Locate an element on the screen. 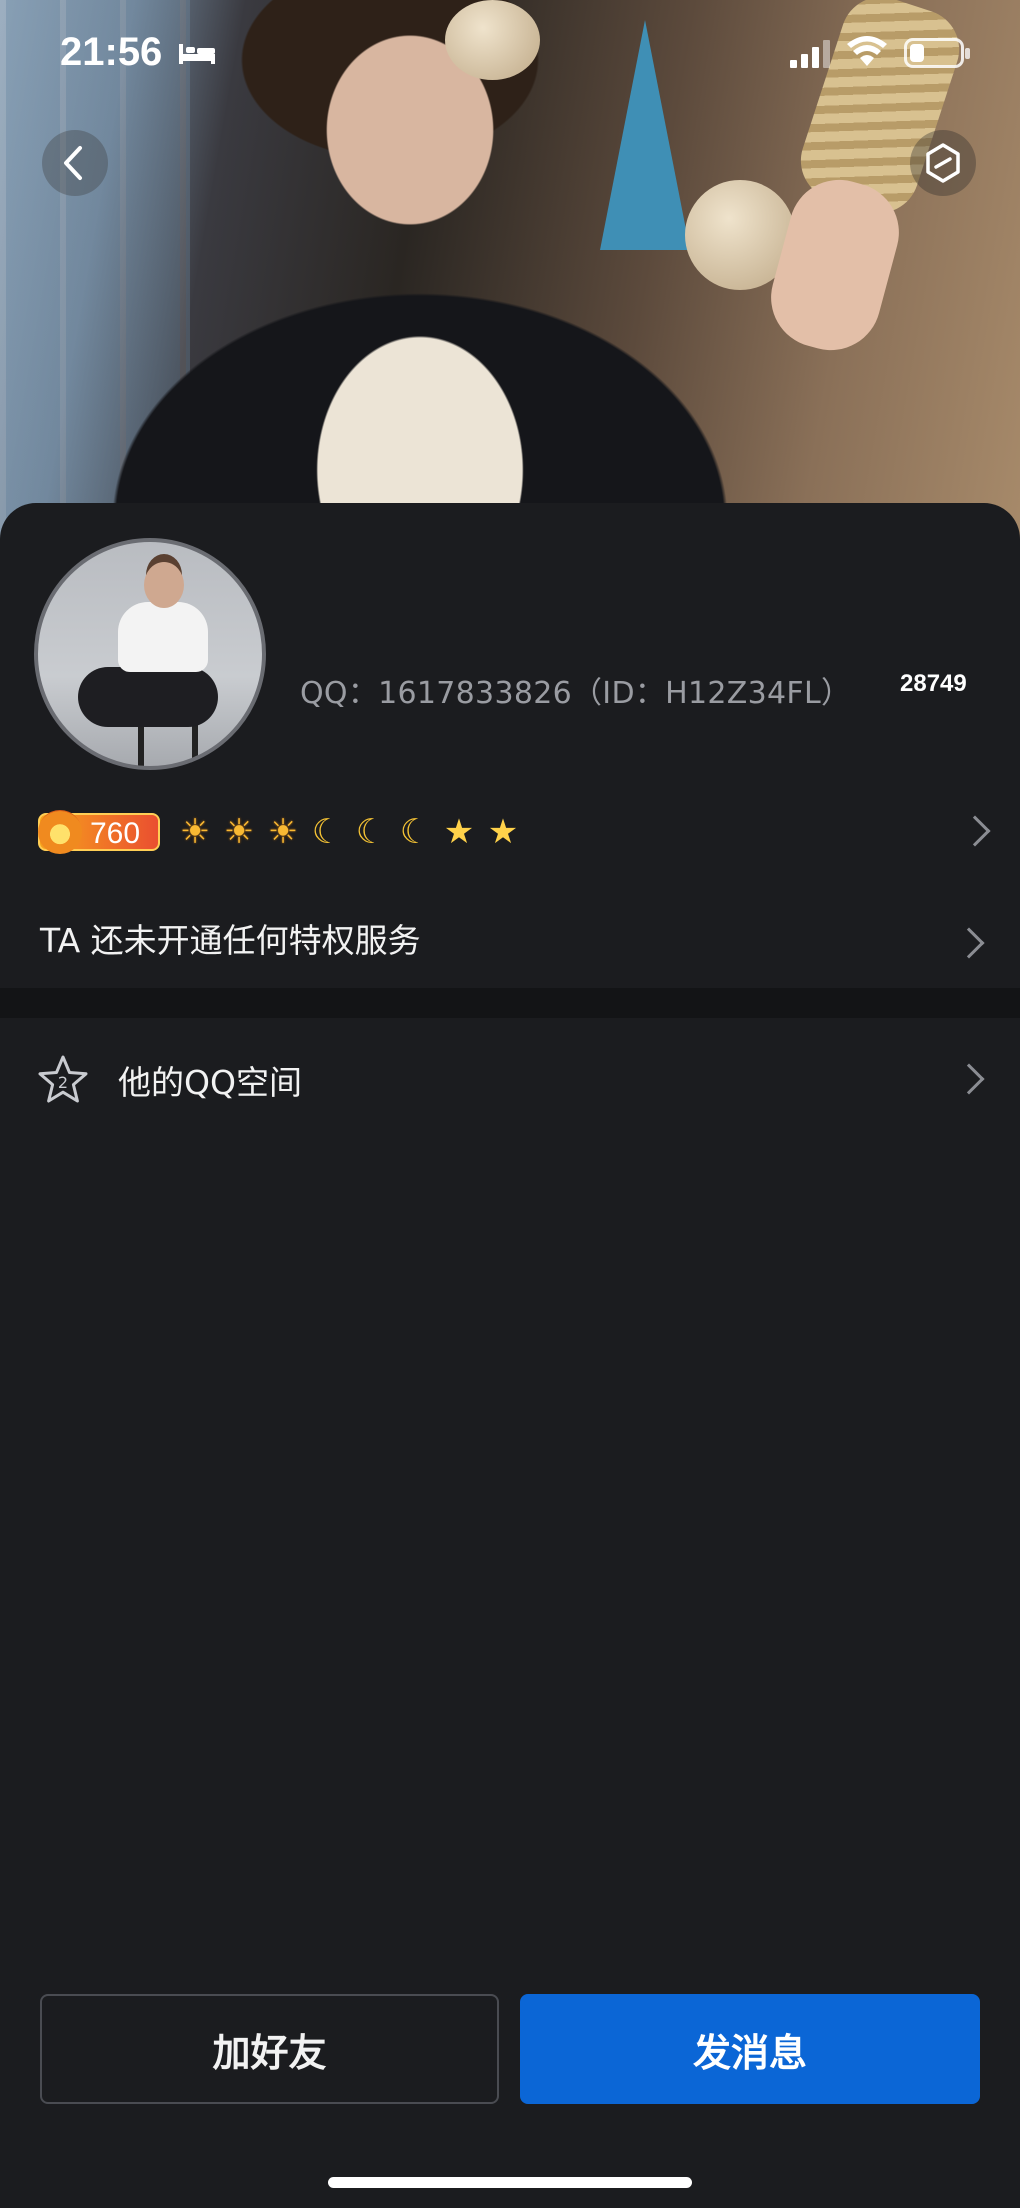 The image size is (1020, 2208). star-icon: 2 is located at coordinates (63, 1079).